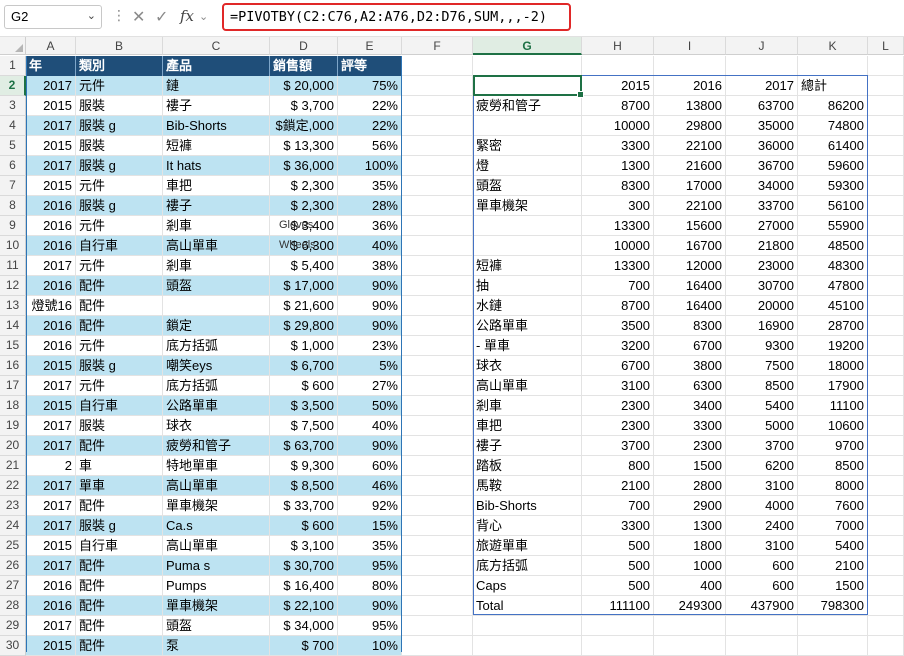 Image resolution: width=904 pixels, height=656 pixels. I want to click on column-header-E: E, so click(370, 46).